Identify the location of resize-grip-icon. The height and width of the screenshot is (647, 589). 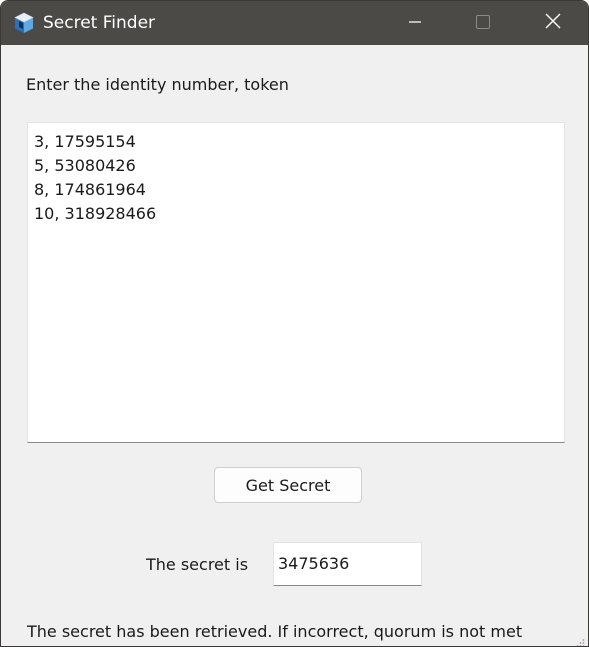
(580, 639).